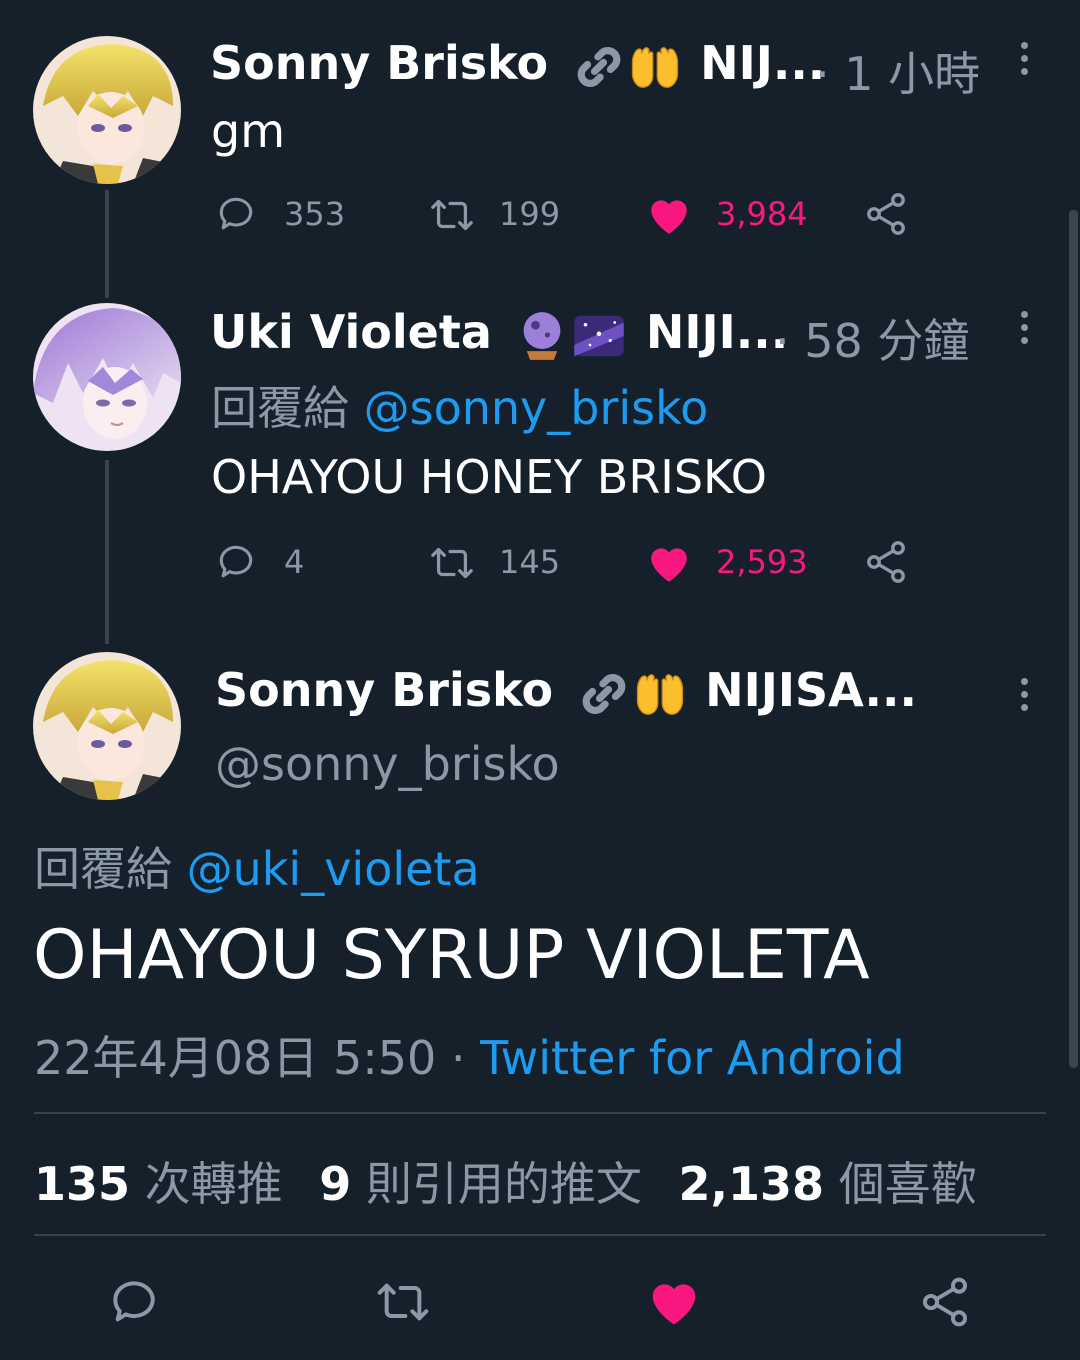 This screenshot has width=1080, height=1360. Describe the element at coordinates (542, 336) in the screenshot. I see `crystal-ball-emoji` at that location.